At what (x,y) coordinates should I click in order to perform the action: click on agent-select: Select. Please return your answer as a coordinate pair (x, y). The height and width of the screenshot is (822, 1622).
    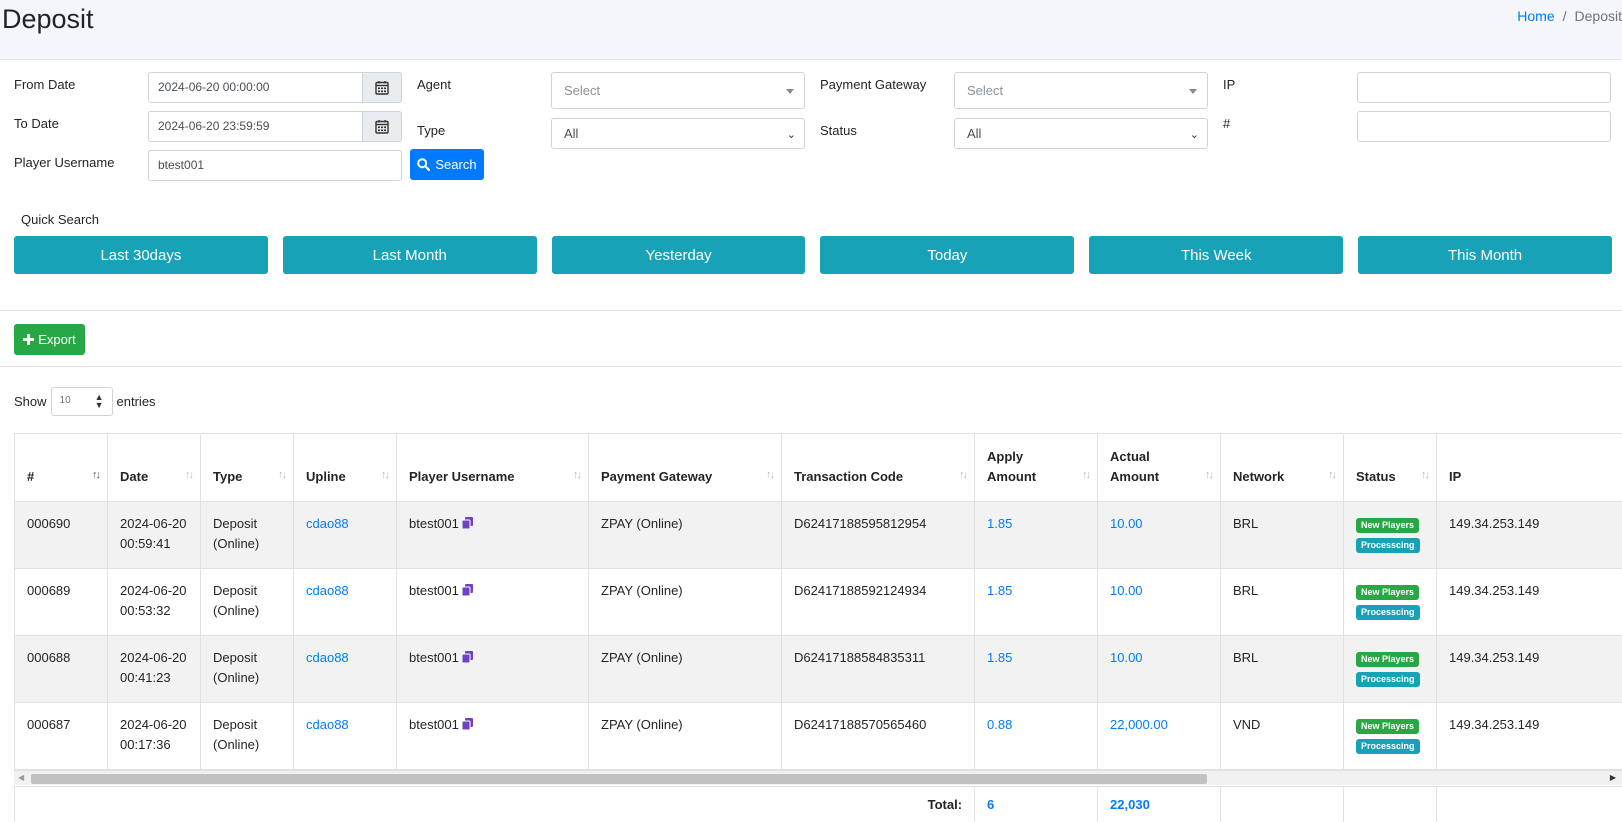
    Looking at the image, I should click on (678, 90).